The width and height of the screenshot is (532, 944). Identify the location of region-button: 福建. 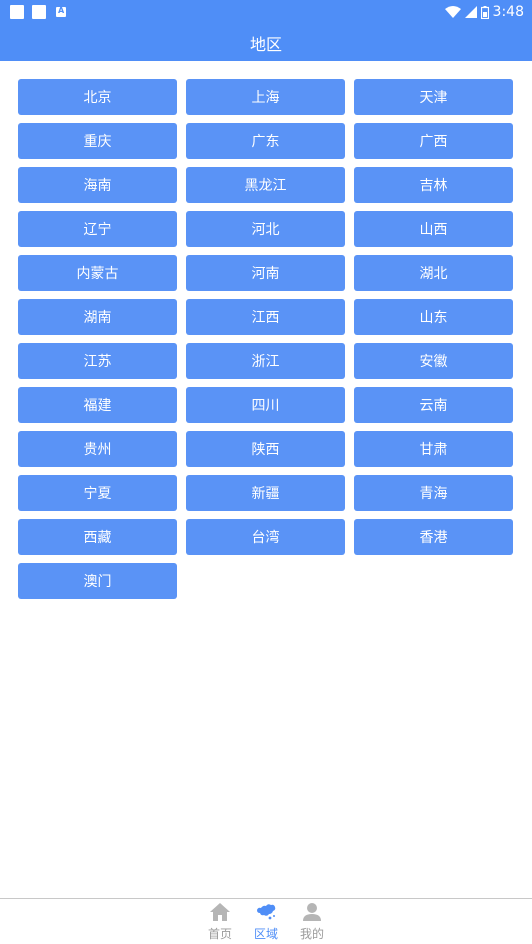
(97, 405).